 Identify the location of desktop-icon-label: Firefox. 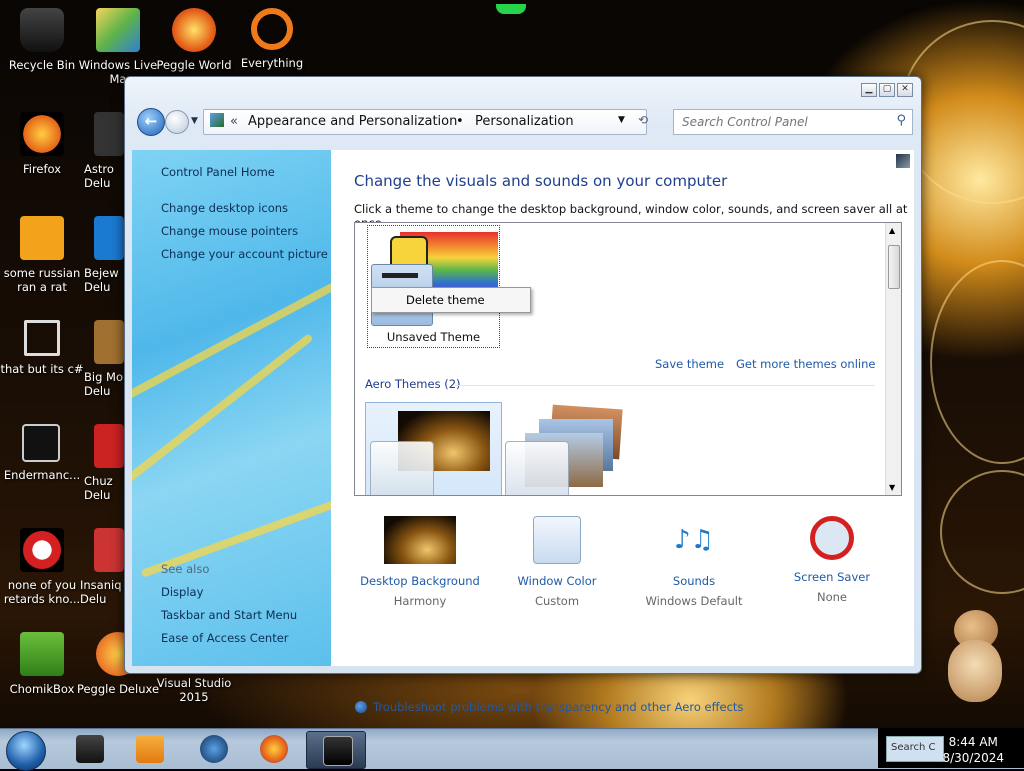
(42, 169).